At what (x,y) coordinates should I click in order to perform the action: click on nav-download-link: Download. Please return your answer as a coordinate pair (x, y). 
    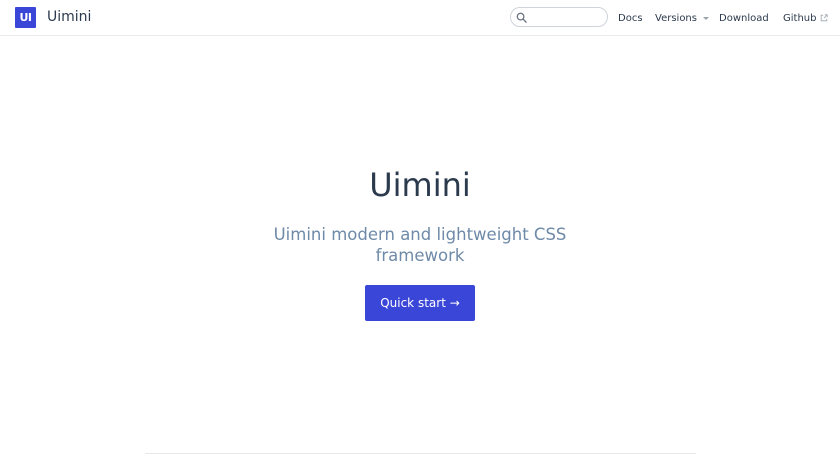
    Looking at the image, I should click on (744, 18).